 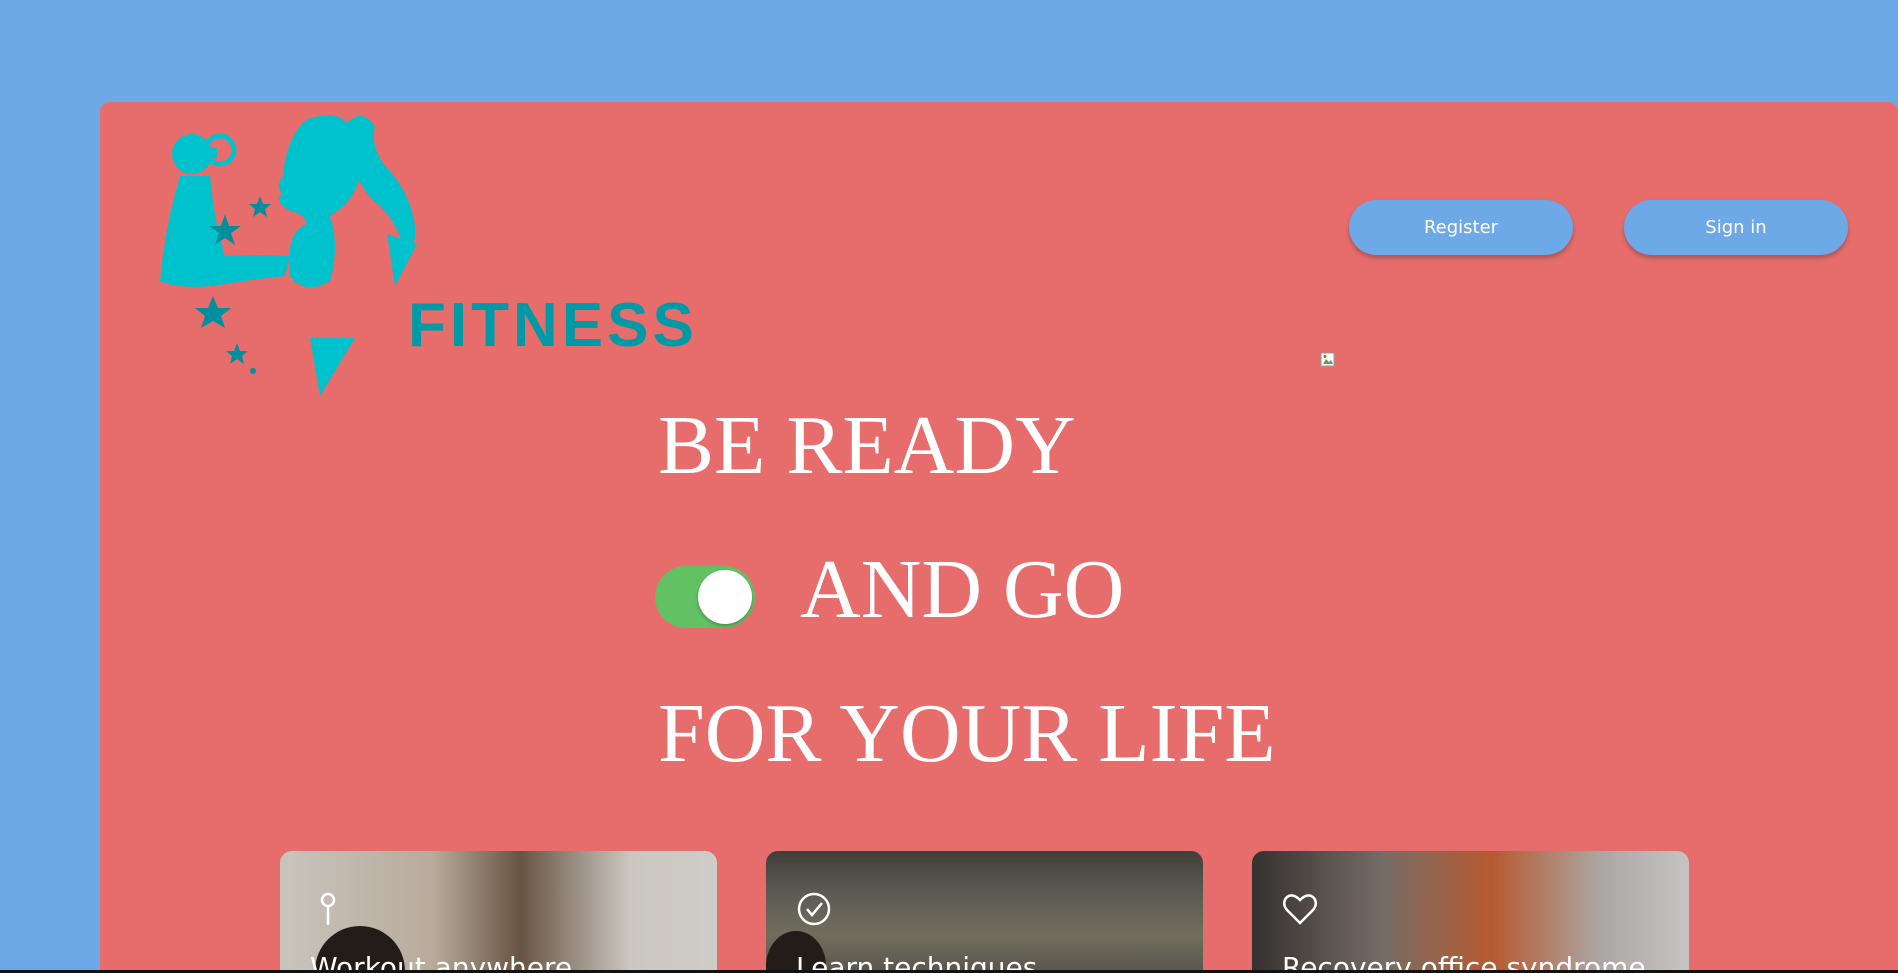 What do you see at coordinates (328, 908) in the screenshot?
I see `pin-icon` at bounding box center [328, 908].